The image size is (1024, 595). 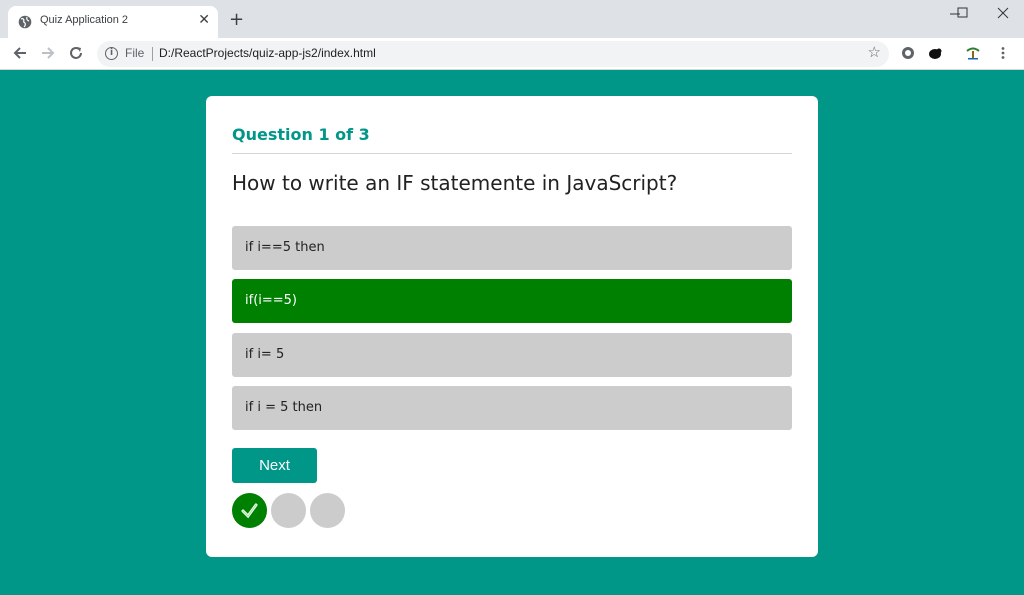 What do you see at coordinates (204, 20) in the screenshot?
I see `tab-close-icon: ✕` at bounding box center [204, 20].